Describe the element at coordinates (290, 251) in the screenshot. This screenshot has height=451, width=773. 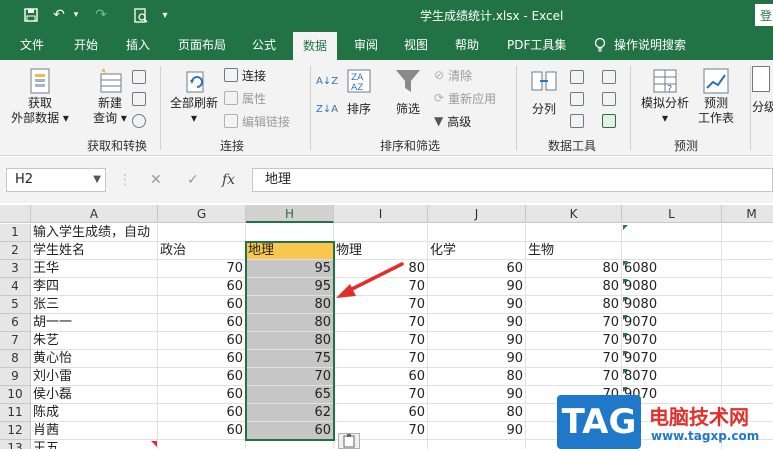
I see `cell-H2: 地理` at that location.